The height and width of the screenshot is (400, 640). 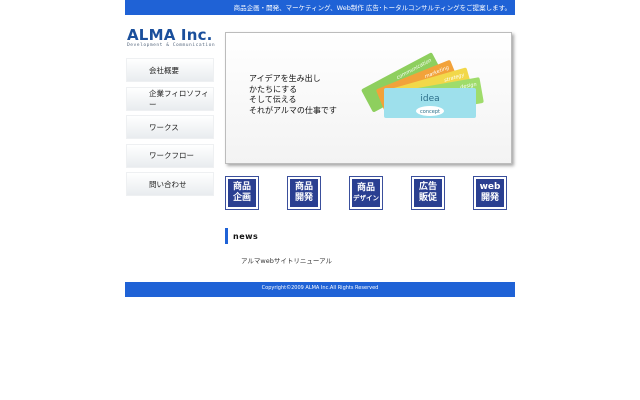 What do you see at coordinates (273, 99) in the screenshot?
I see `hero-line: そして伝える` at bounding box center [273, 99].